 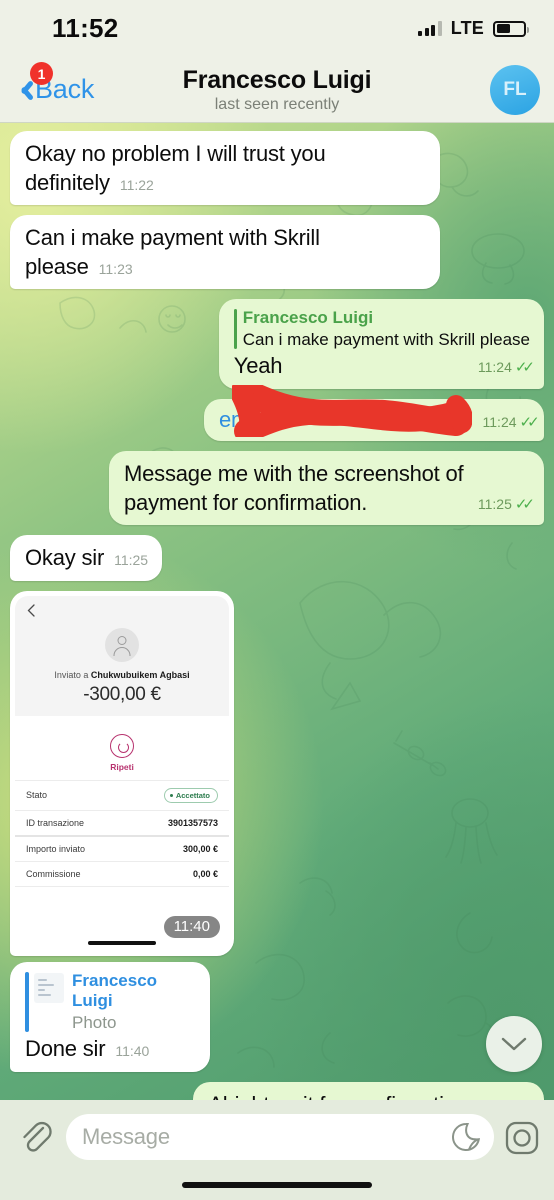 I want to click on receipt-row-value: 300,00 €, so click(x=200, y=848).